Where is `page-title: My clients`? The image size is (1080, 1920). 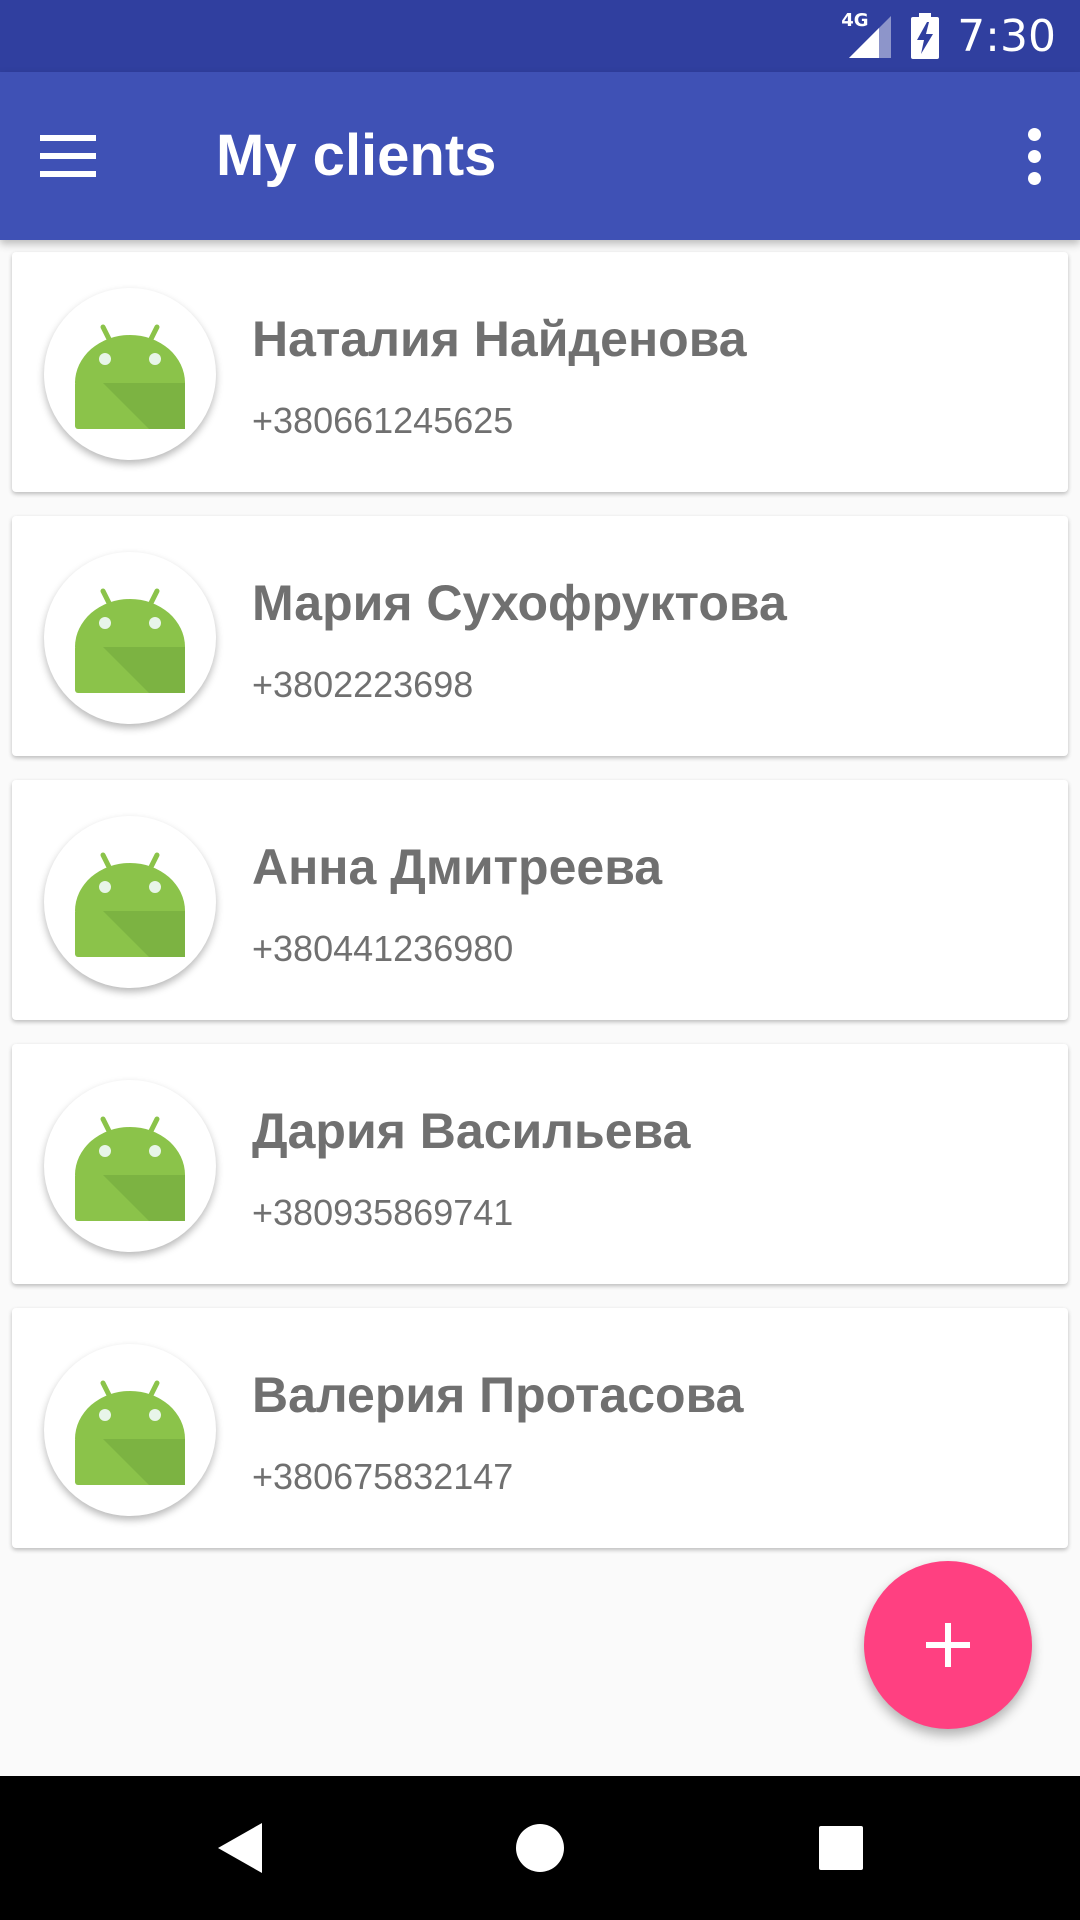
page-title: My clients is located at coordinates (356, 155).